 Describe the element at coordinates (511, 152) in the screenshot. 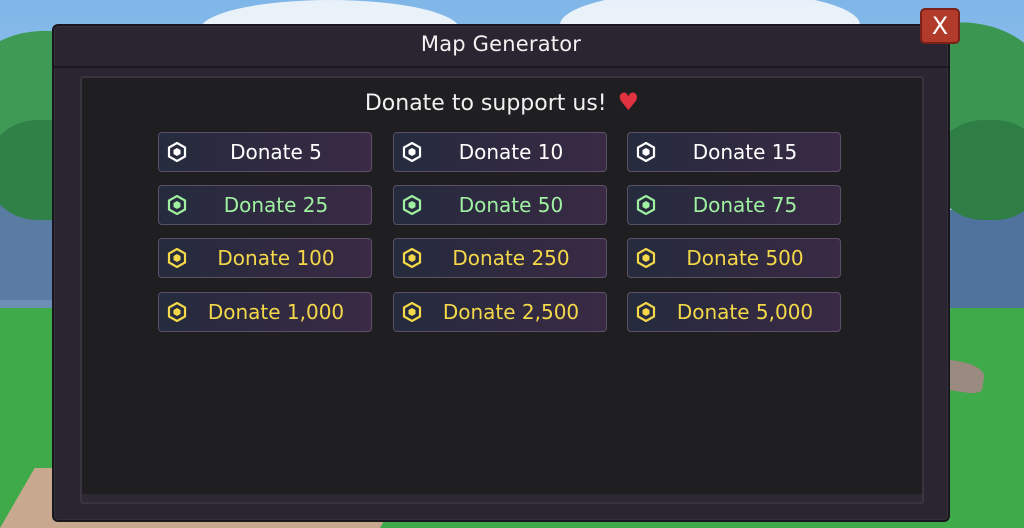

I see `donate-button-label: Donate 10` at that location.